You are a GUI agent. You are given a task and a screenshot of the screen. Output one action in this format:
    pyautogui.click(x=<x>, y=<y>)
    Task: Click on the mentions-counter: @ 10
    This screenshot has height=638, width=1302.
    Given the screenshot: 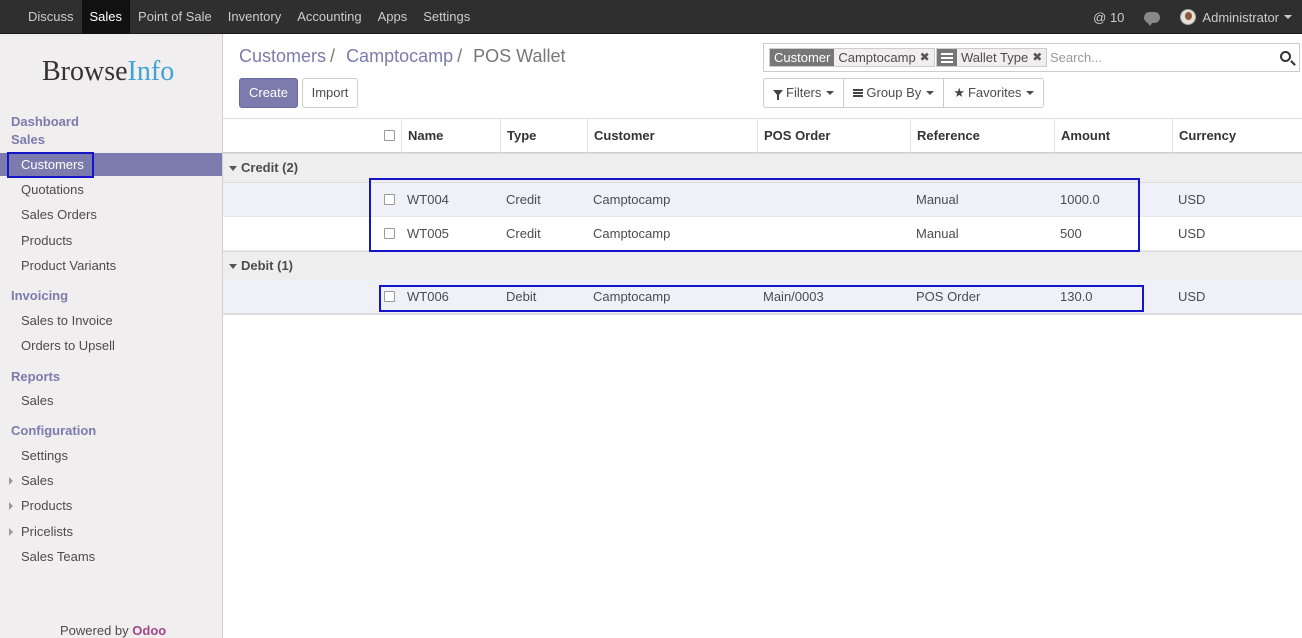 What is the action you would take?
    pyautogui.click(x=1108, y=17)
    